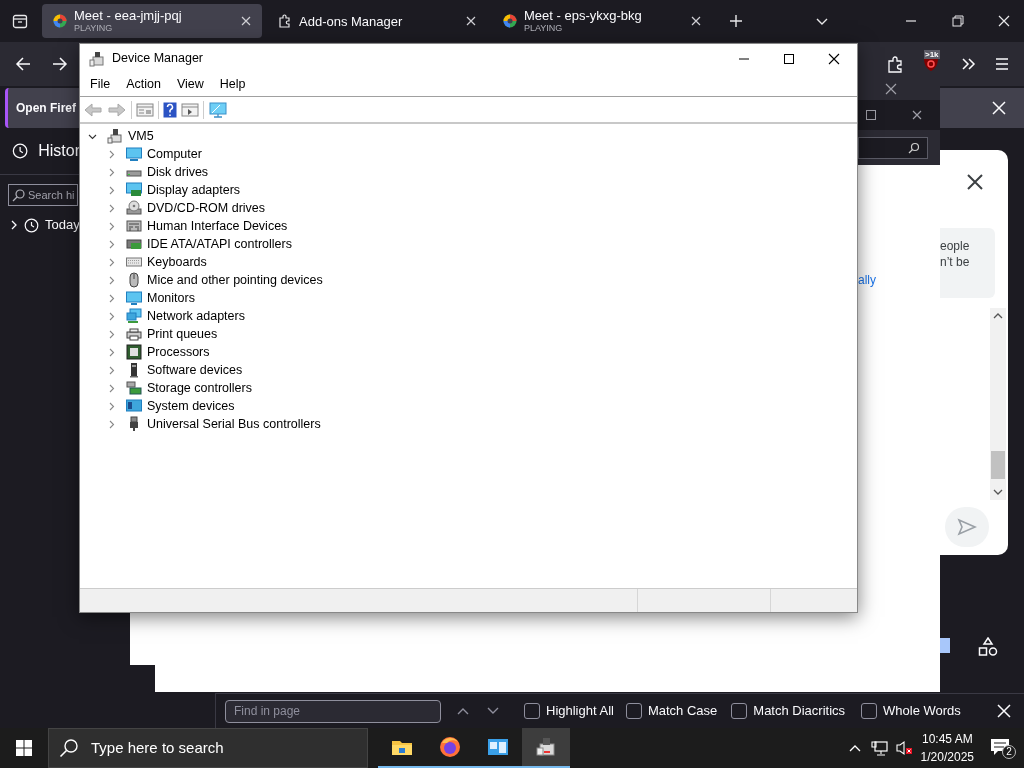 This screenshot has width=1024, height=768. Describe the element at coordinates (472, 334) in the screenshot. I see `tree-item: Print queues` at that location.